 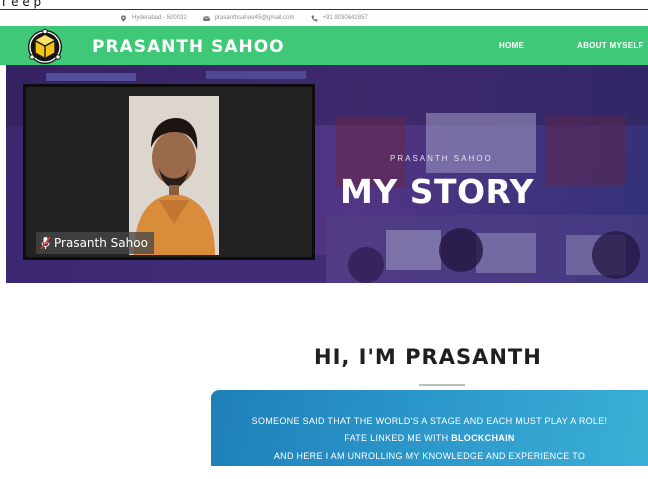 I want to click on story-line-2: FATE LINKED ME WITH BLOCKCHAIN, so click(x=429, y=438).